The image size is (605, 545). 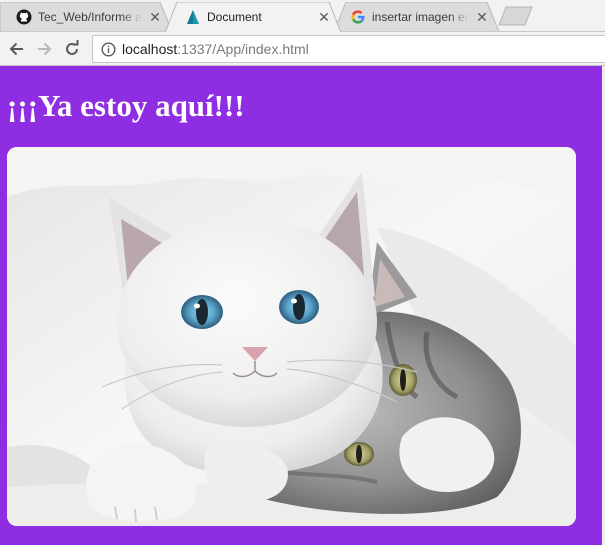 I want to click on tab-document: Document ✕, so click(x=253, y=17).